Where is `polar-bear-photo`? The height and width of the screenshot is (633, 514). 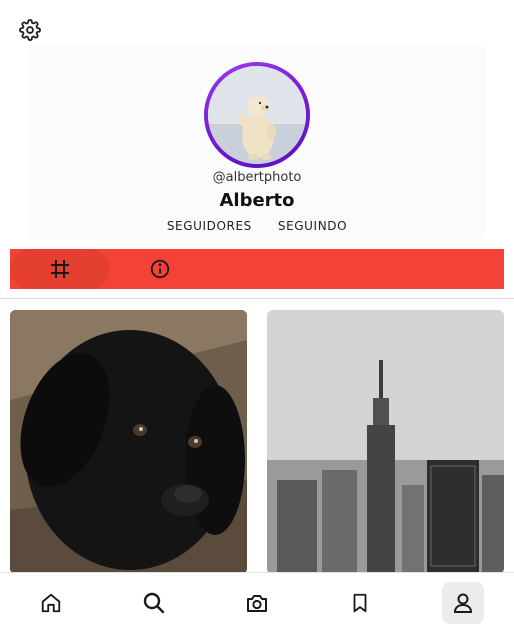
polar-bear-photo is located at coordinates (257, 115).